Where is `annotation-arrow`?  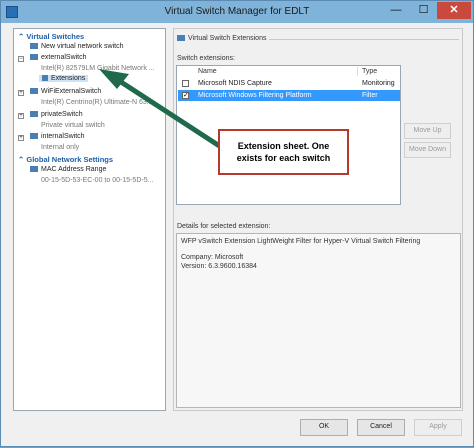 annotation-arrow is located at coordinates (161, 109).